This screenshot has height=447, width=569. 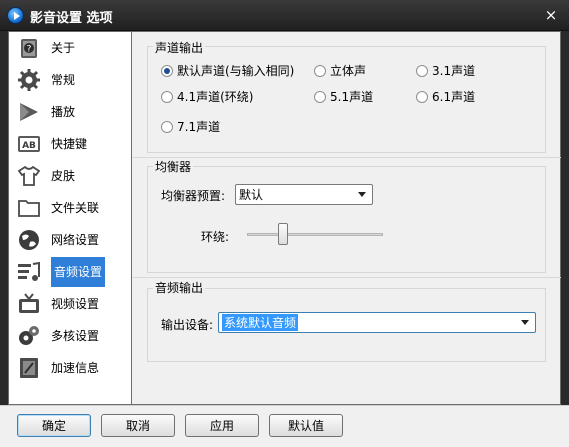 I want to click on sidebar-item-network: 网络设置, so click(x=69, y=240).